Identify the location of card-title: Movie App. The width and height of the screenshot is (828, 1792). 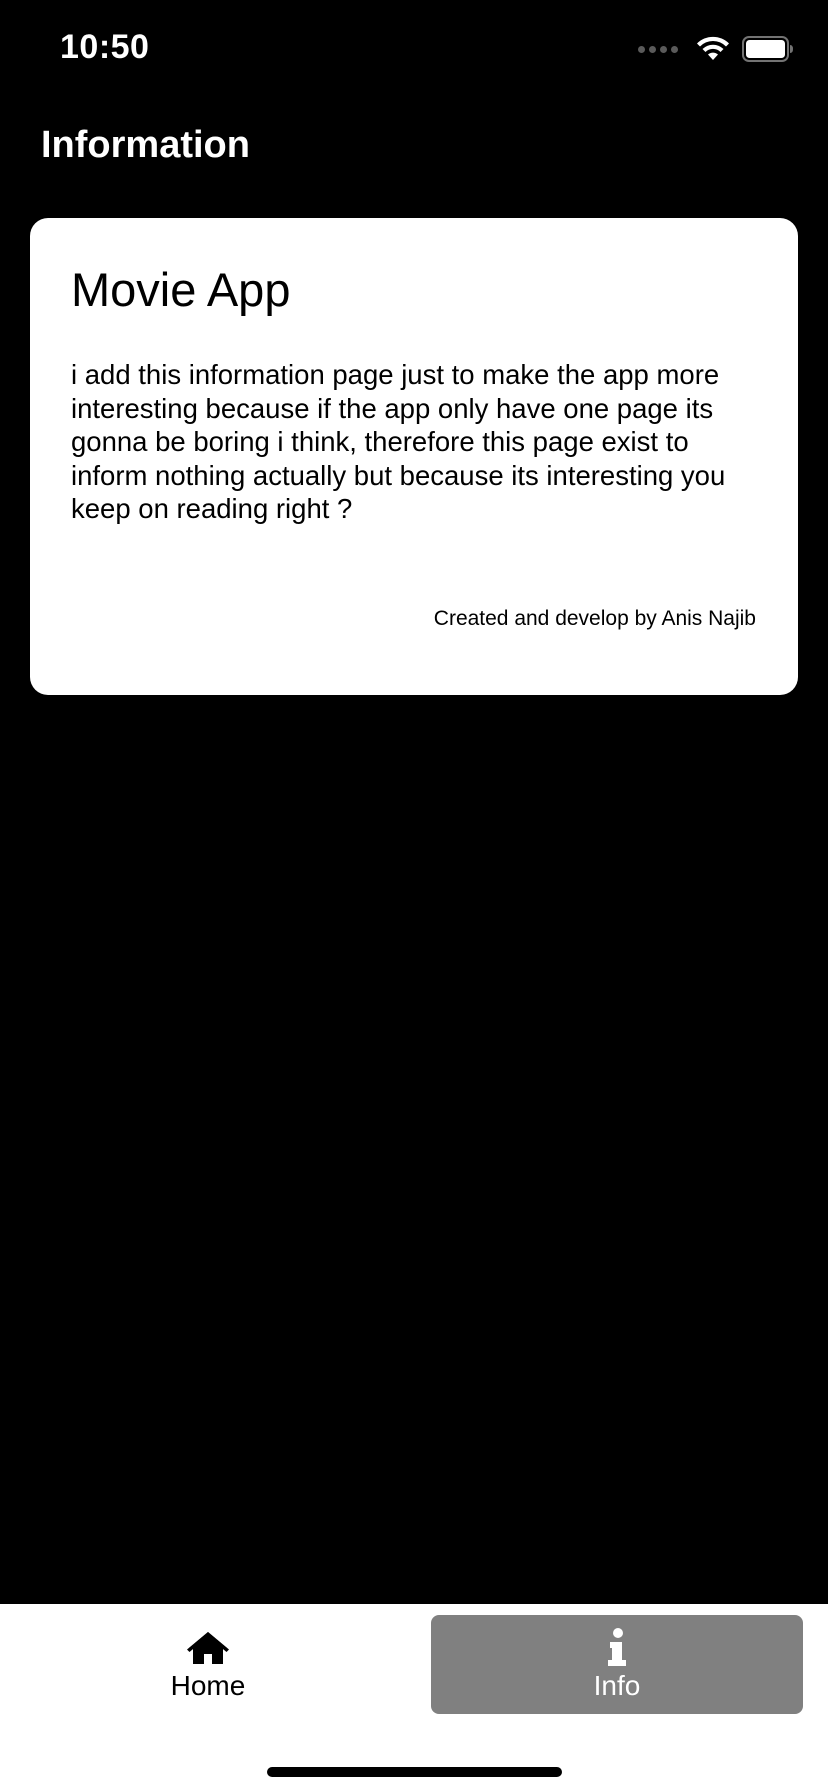
(181, 289).